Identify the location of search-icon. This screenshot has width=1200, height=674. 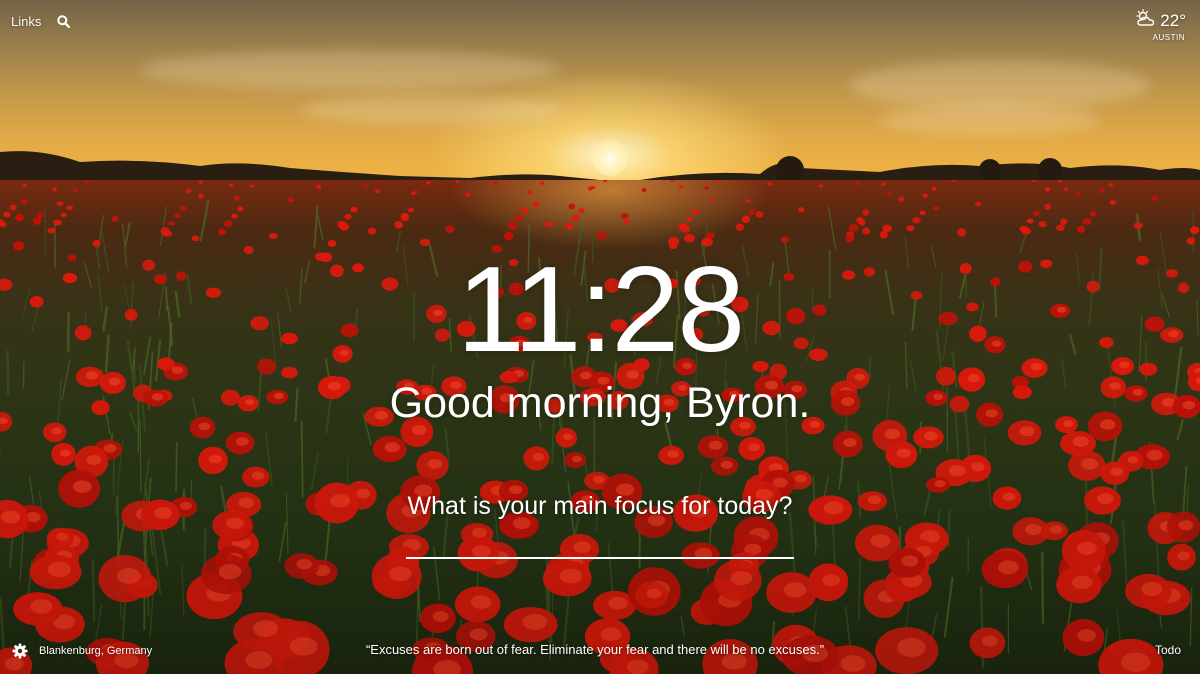
(64, 21).